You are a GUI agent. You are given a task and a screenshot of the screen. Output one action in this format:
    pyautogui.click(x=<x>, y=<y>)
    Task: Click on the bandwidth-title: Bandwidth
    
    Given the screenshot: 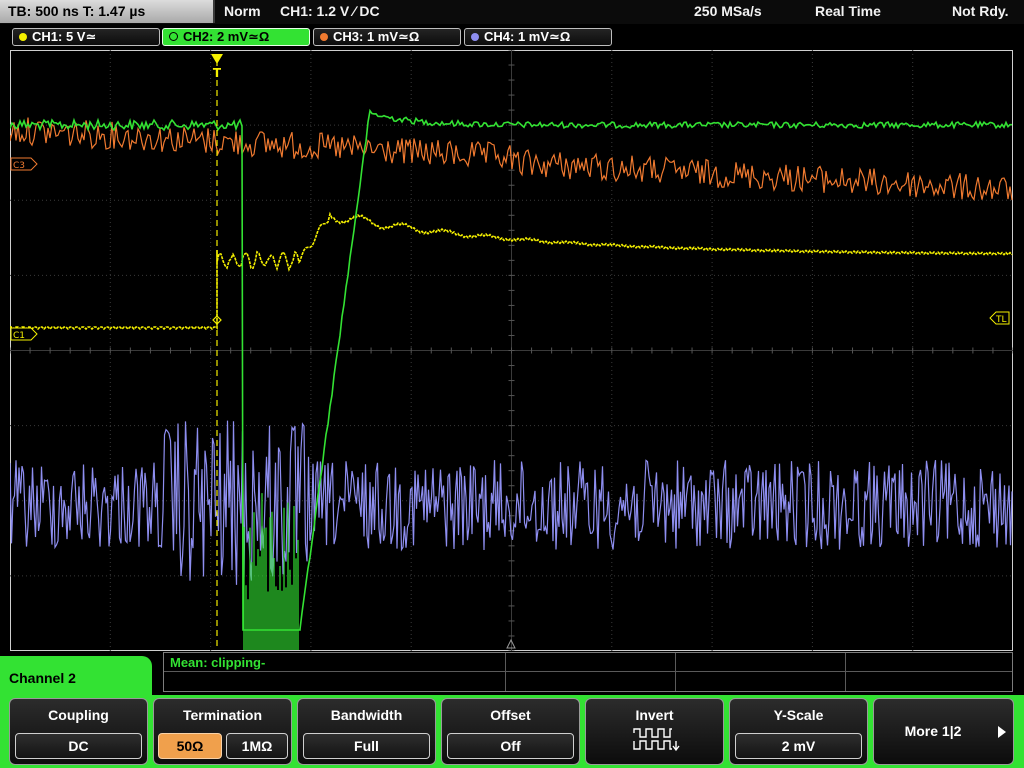 What is the action you would take?
    pyautogui.click(x=366, y=715)
    